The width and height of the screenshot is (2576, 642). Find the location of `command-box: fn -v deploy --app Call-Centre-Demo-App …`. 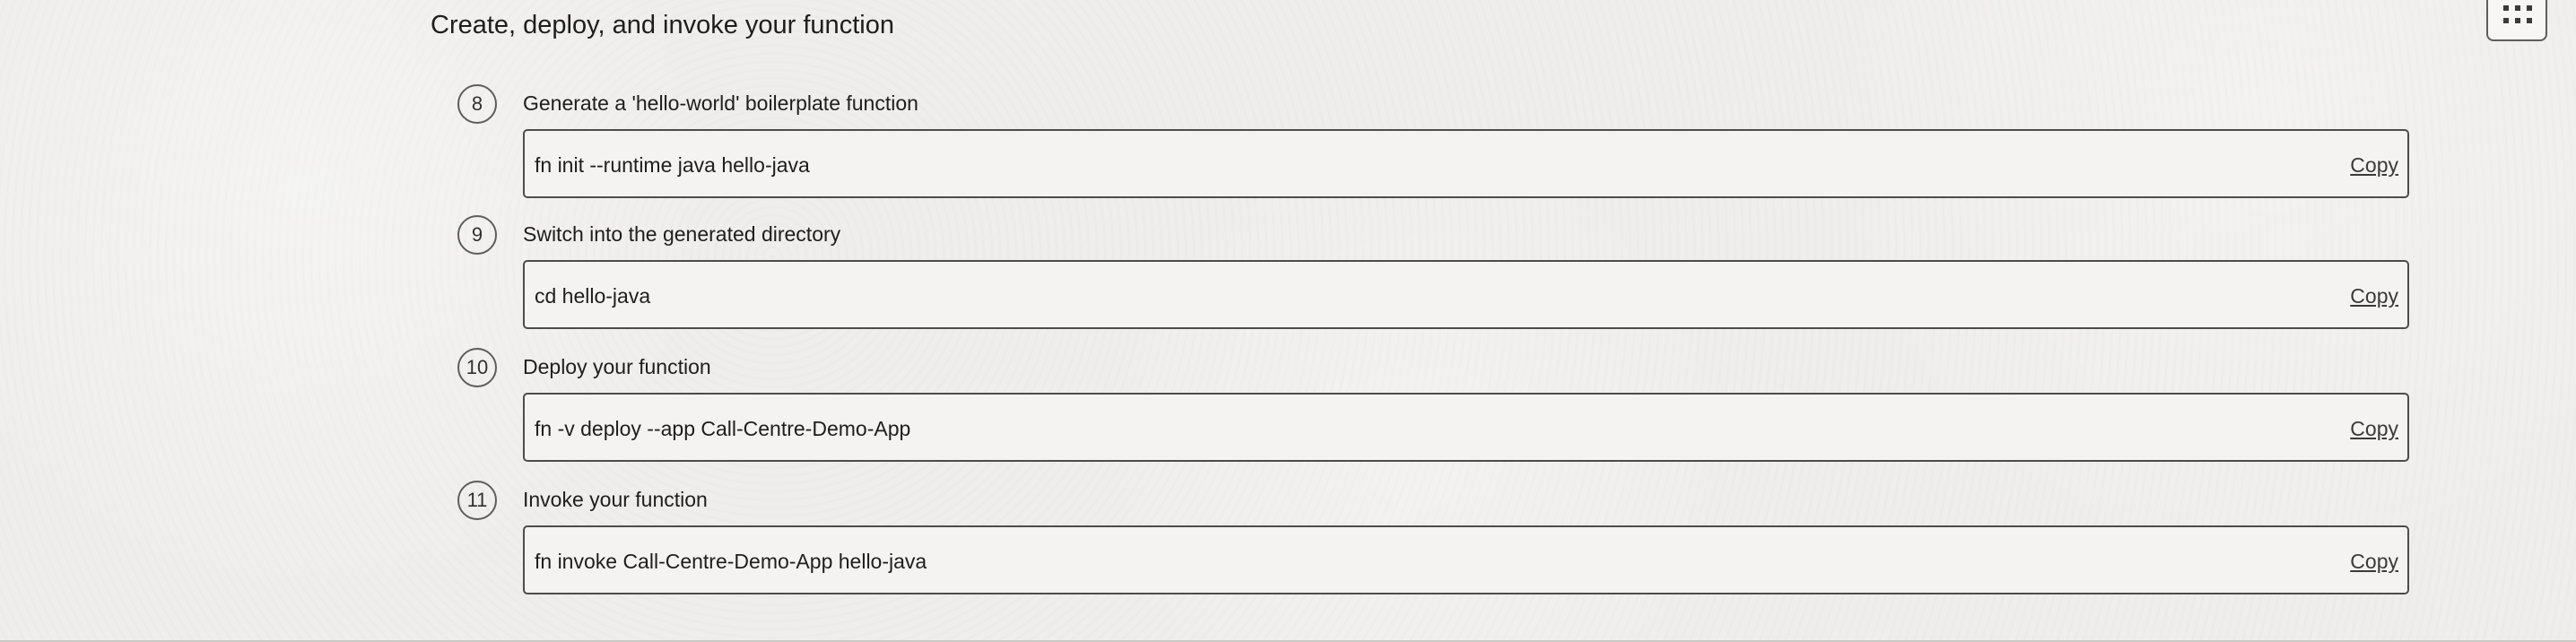

command-box: fn -v deploy --app Call-Centre-Demo-App … is located at coordinates (1466, 427).